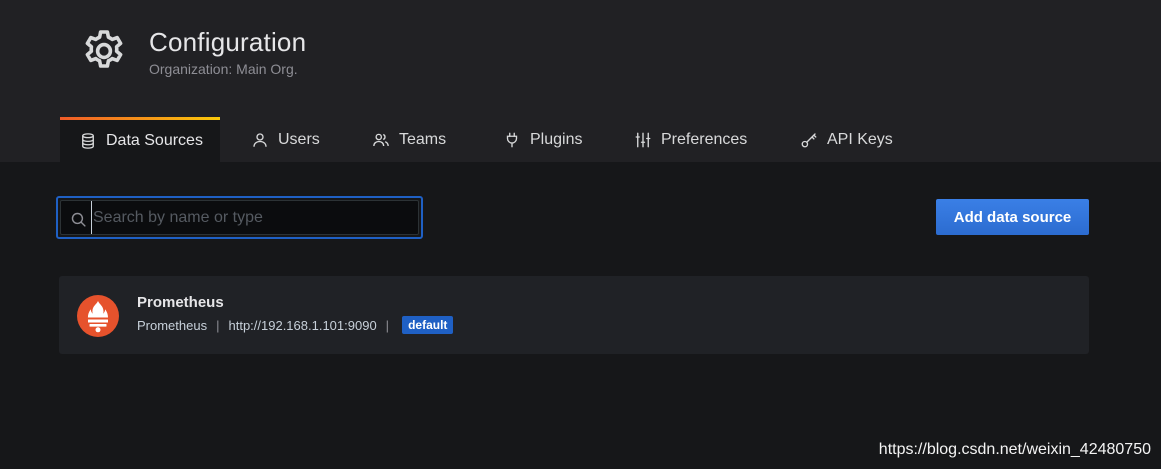  What do you see at coordinates (381, 139) in the screenshot?
I see `users-icon` at bounding box center [381, 139].